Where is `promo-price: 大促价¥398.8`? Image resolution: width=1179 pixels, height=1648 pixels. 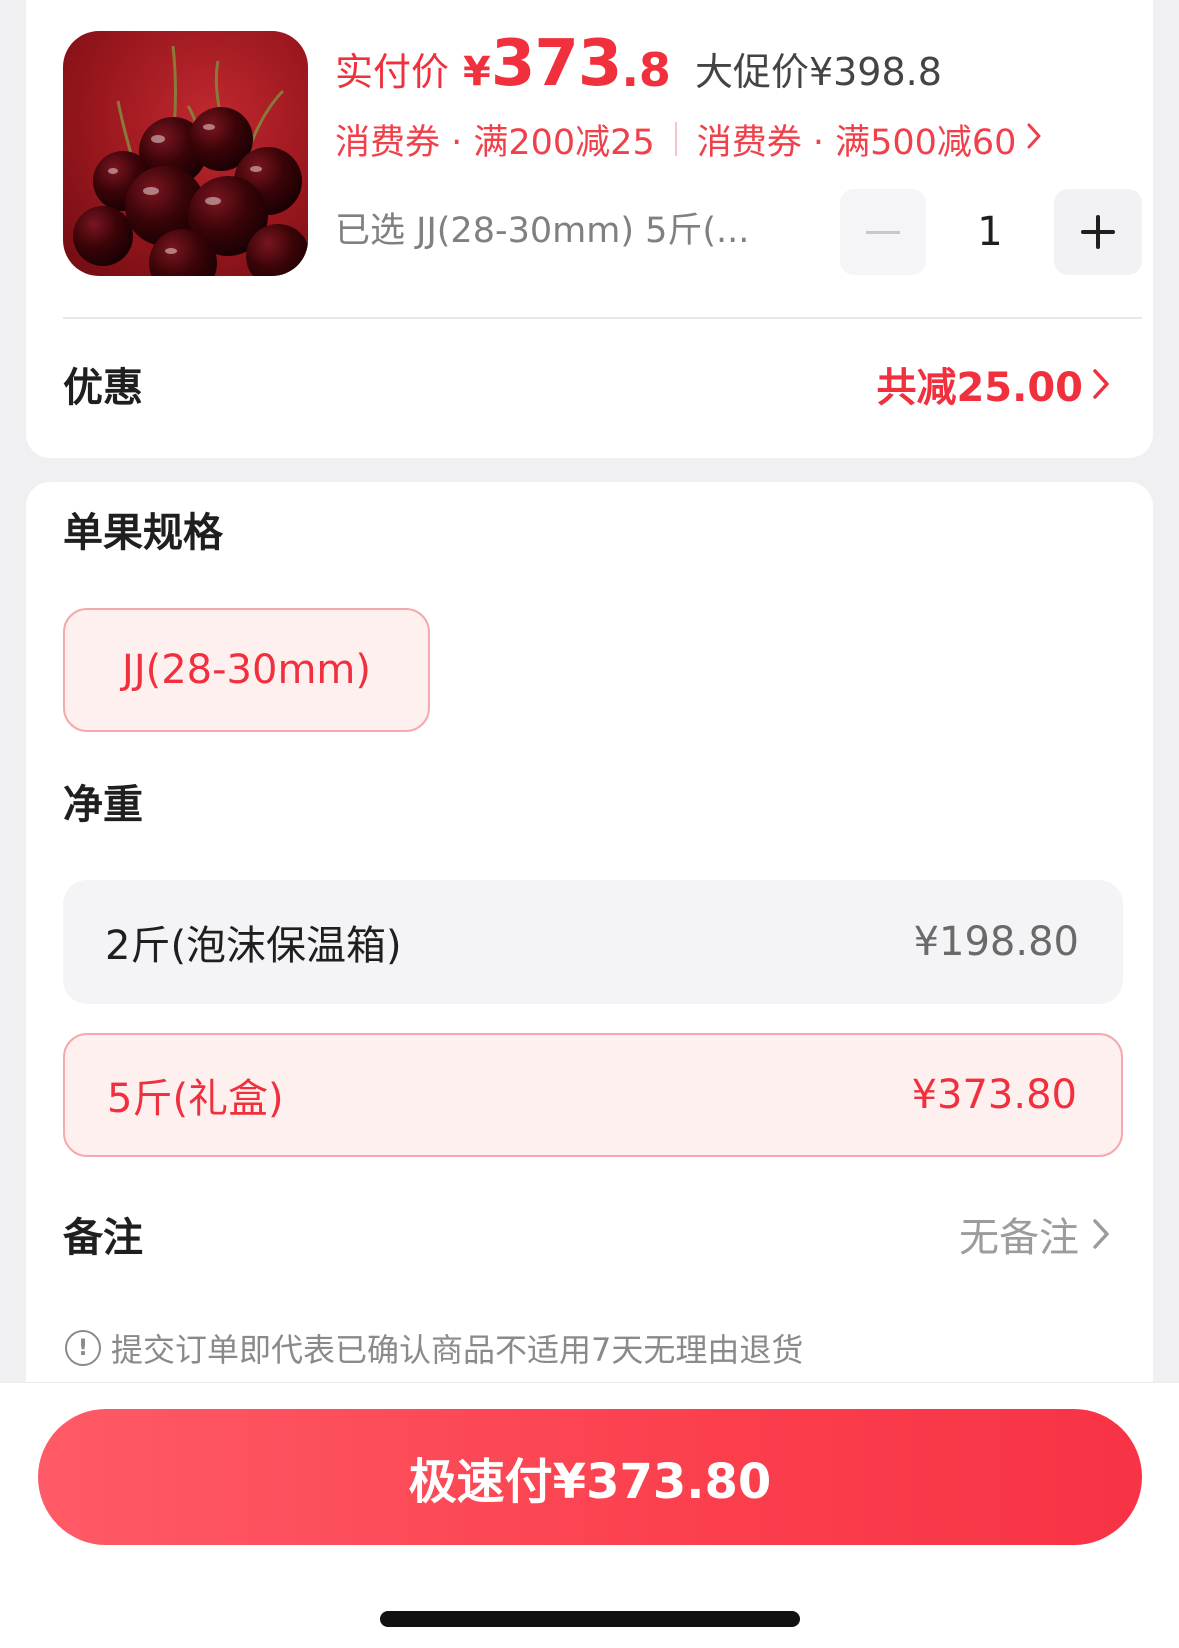
promo-price: 大促价¥398.8 is located at coordinates (818, 72).